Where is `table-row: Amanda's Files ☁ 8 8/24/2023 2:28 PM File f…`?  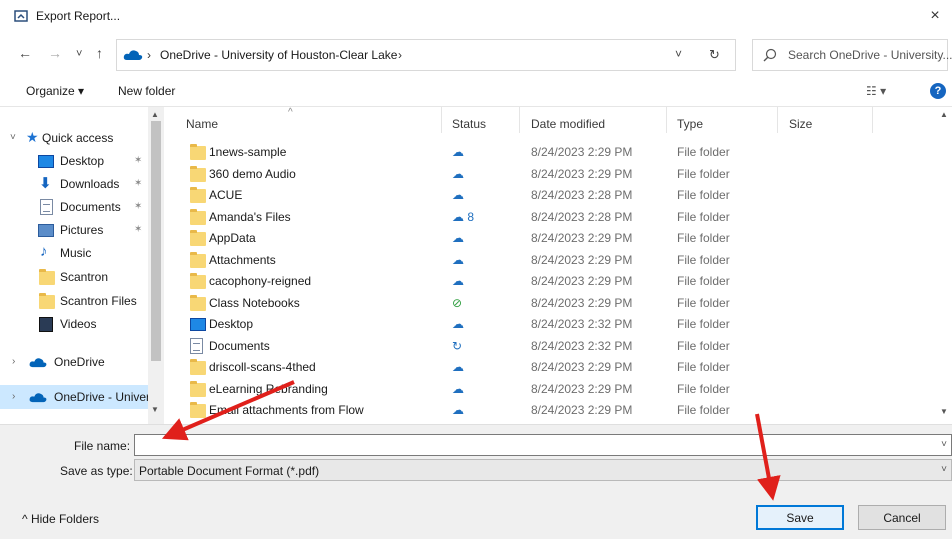
table-row: Amanda's Files ☁ 8 8/24/2023 2:28 PM File f… is located at coordinates (525, 217).